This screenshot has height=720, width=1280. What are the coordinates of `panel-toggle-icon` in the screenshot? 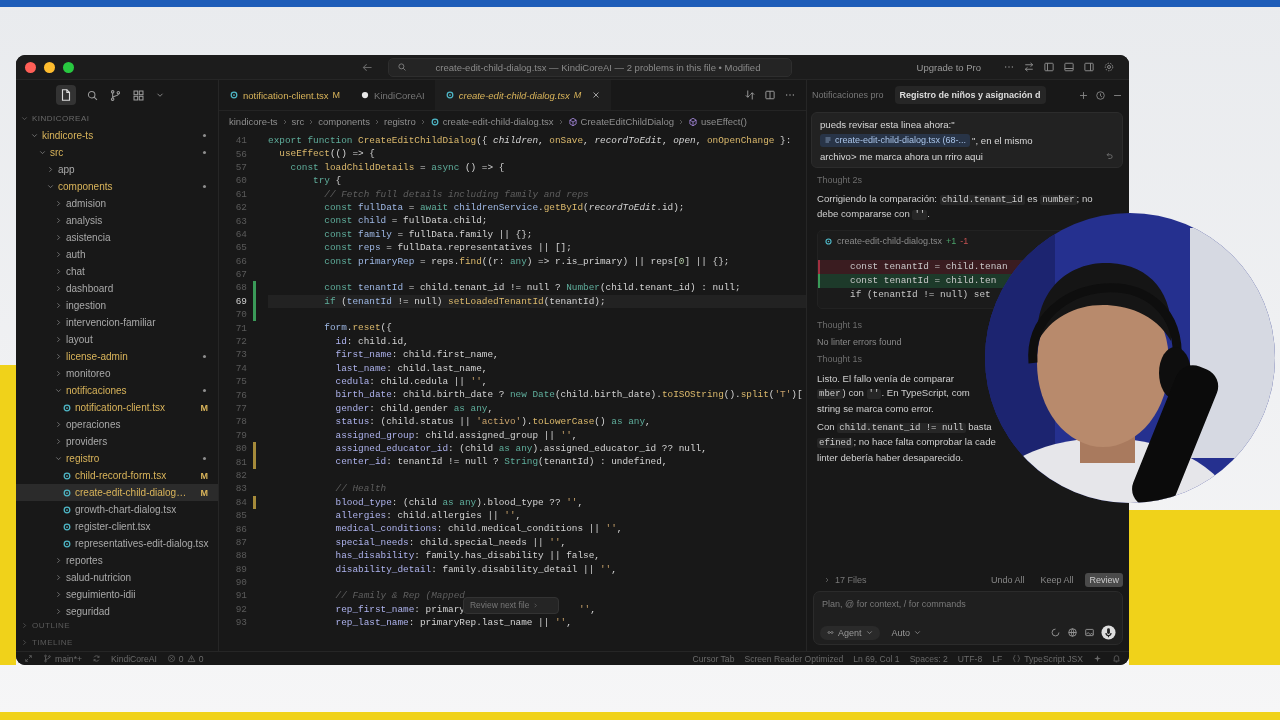 It's located at (1069, 67).